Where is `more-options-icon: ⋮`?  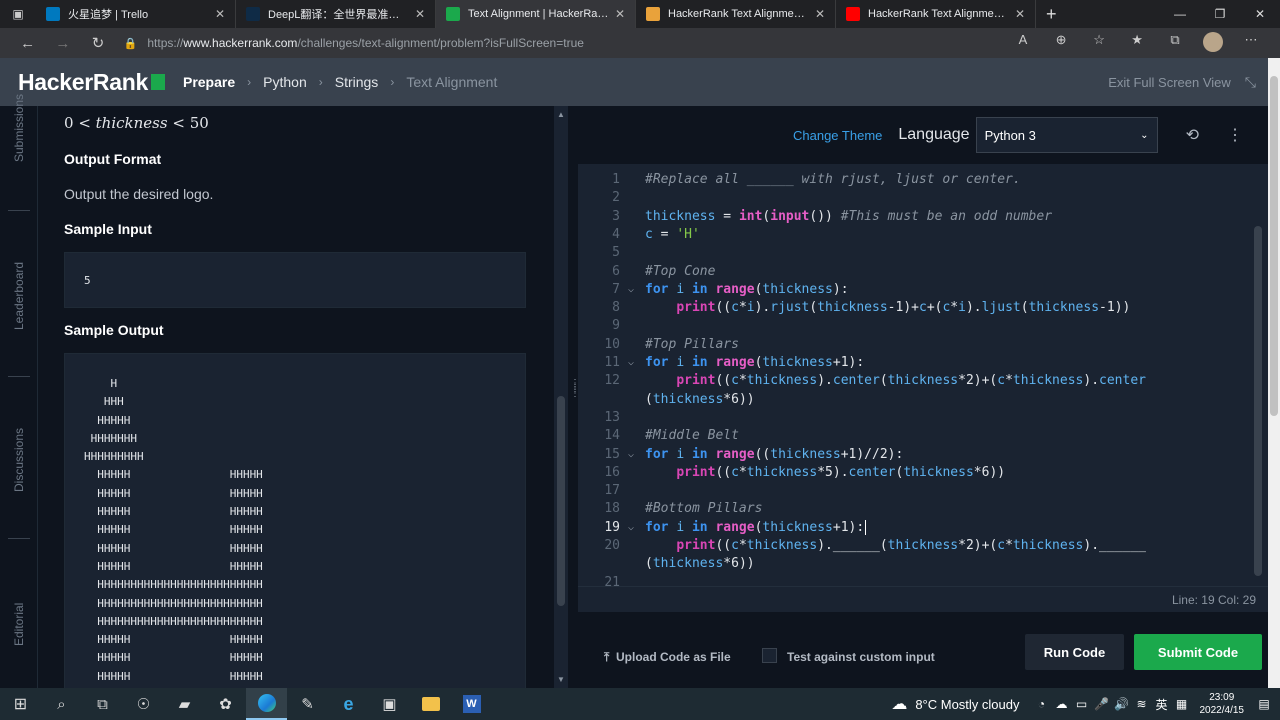 more-options-icon: ⋮ is located at coordinates (1235, 135).